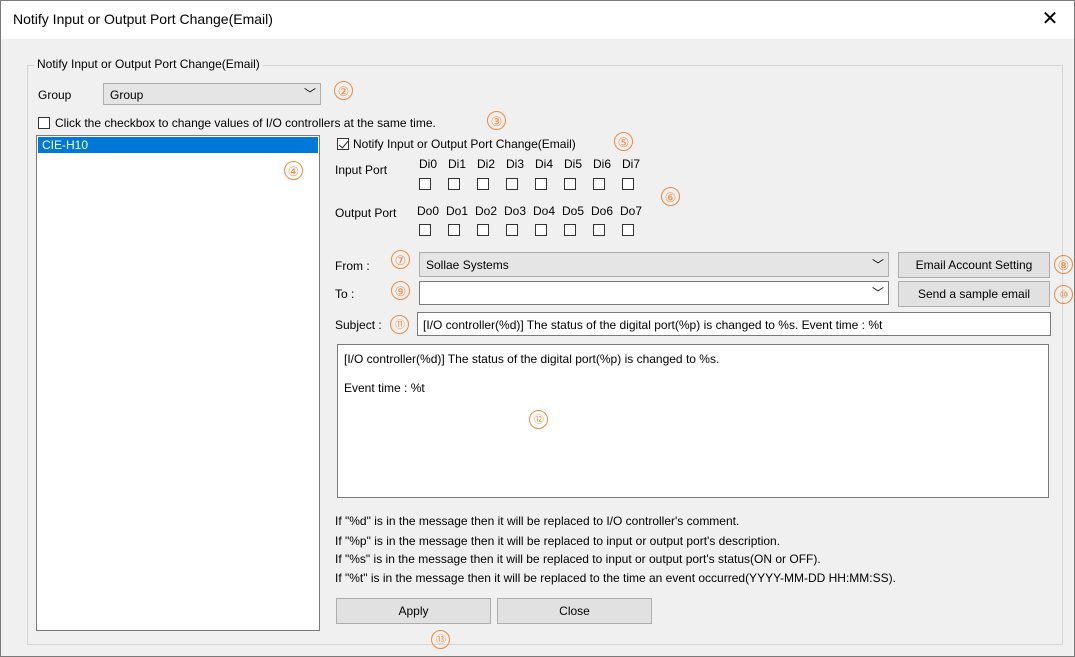 This screenshot has width=1075, height=657. What do you see at coordinates (127, 95) in the screenshot?
I see `group-select-value: Group` at bounding box center [127, 95].